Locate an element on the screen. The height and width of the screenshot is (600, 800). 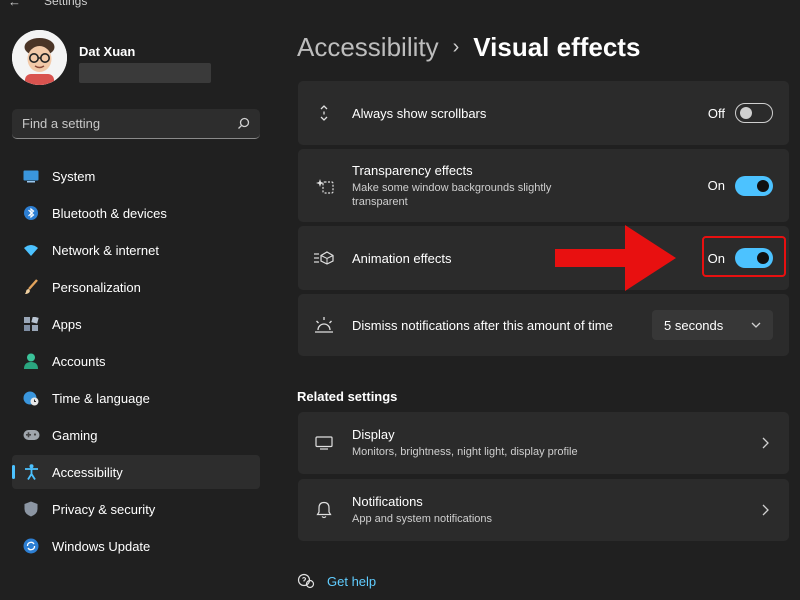
dismiss-duration-dropdown: 5 seconds is located at coordinates (712, 325).